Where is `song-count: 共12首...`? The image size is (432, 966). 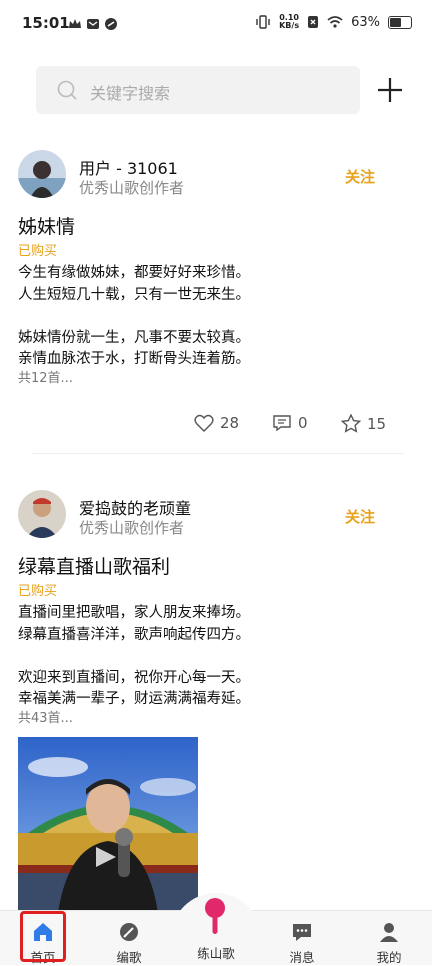 song-count: 共12首... is located at coordinates (45, 376).